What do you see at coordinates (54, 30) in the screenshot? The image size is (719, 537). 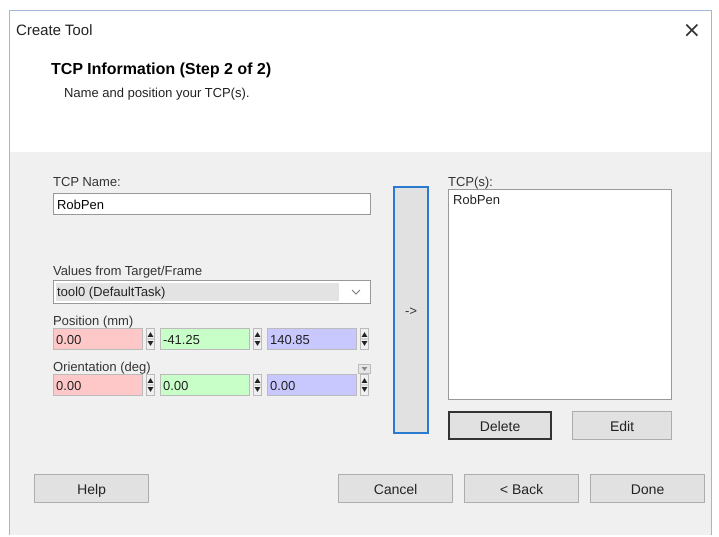 I see `window-title: Create Tool` at bounding box center [54, 30].